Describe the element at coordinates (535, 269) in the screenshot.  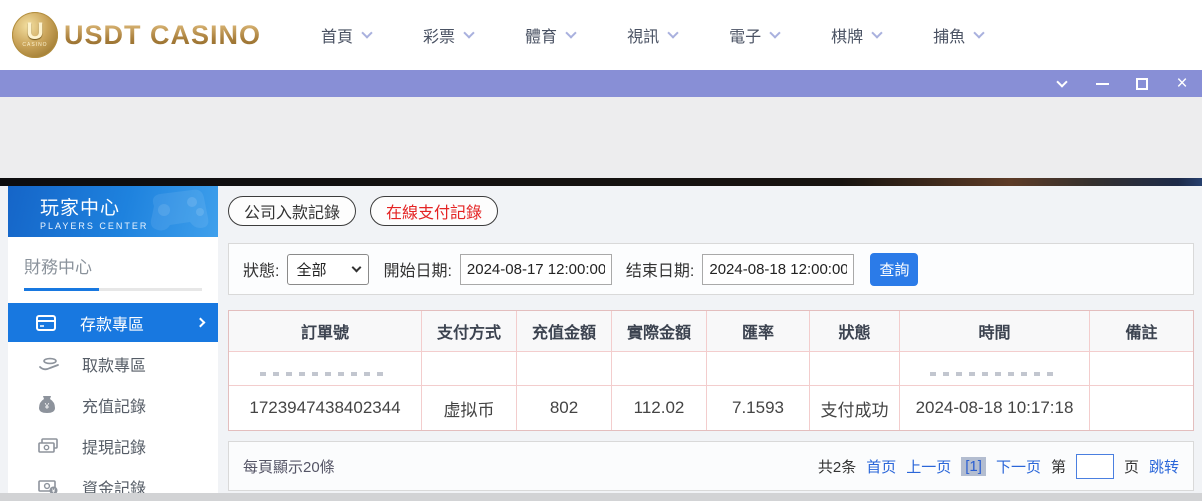
I see `start-date-input` at that location.